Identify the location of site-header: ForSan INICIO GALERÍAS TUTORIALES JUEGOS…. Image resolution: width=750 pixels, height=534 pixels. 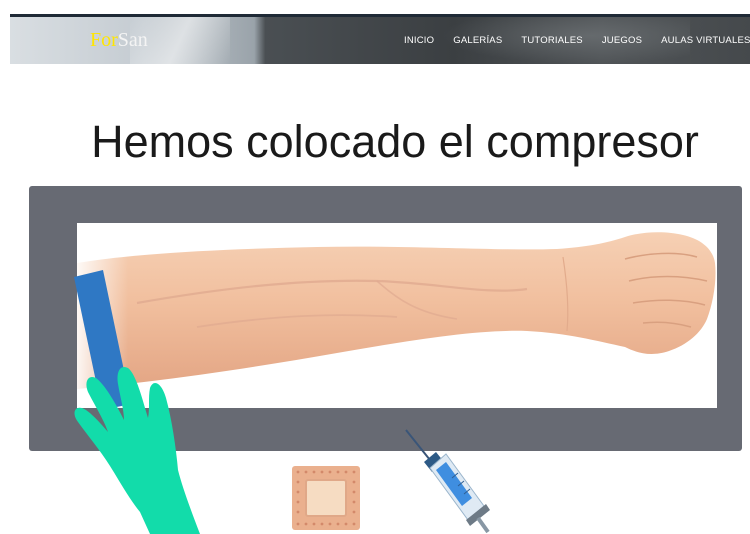
(380, 40).